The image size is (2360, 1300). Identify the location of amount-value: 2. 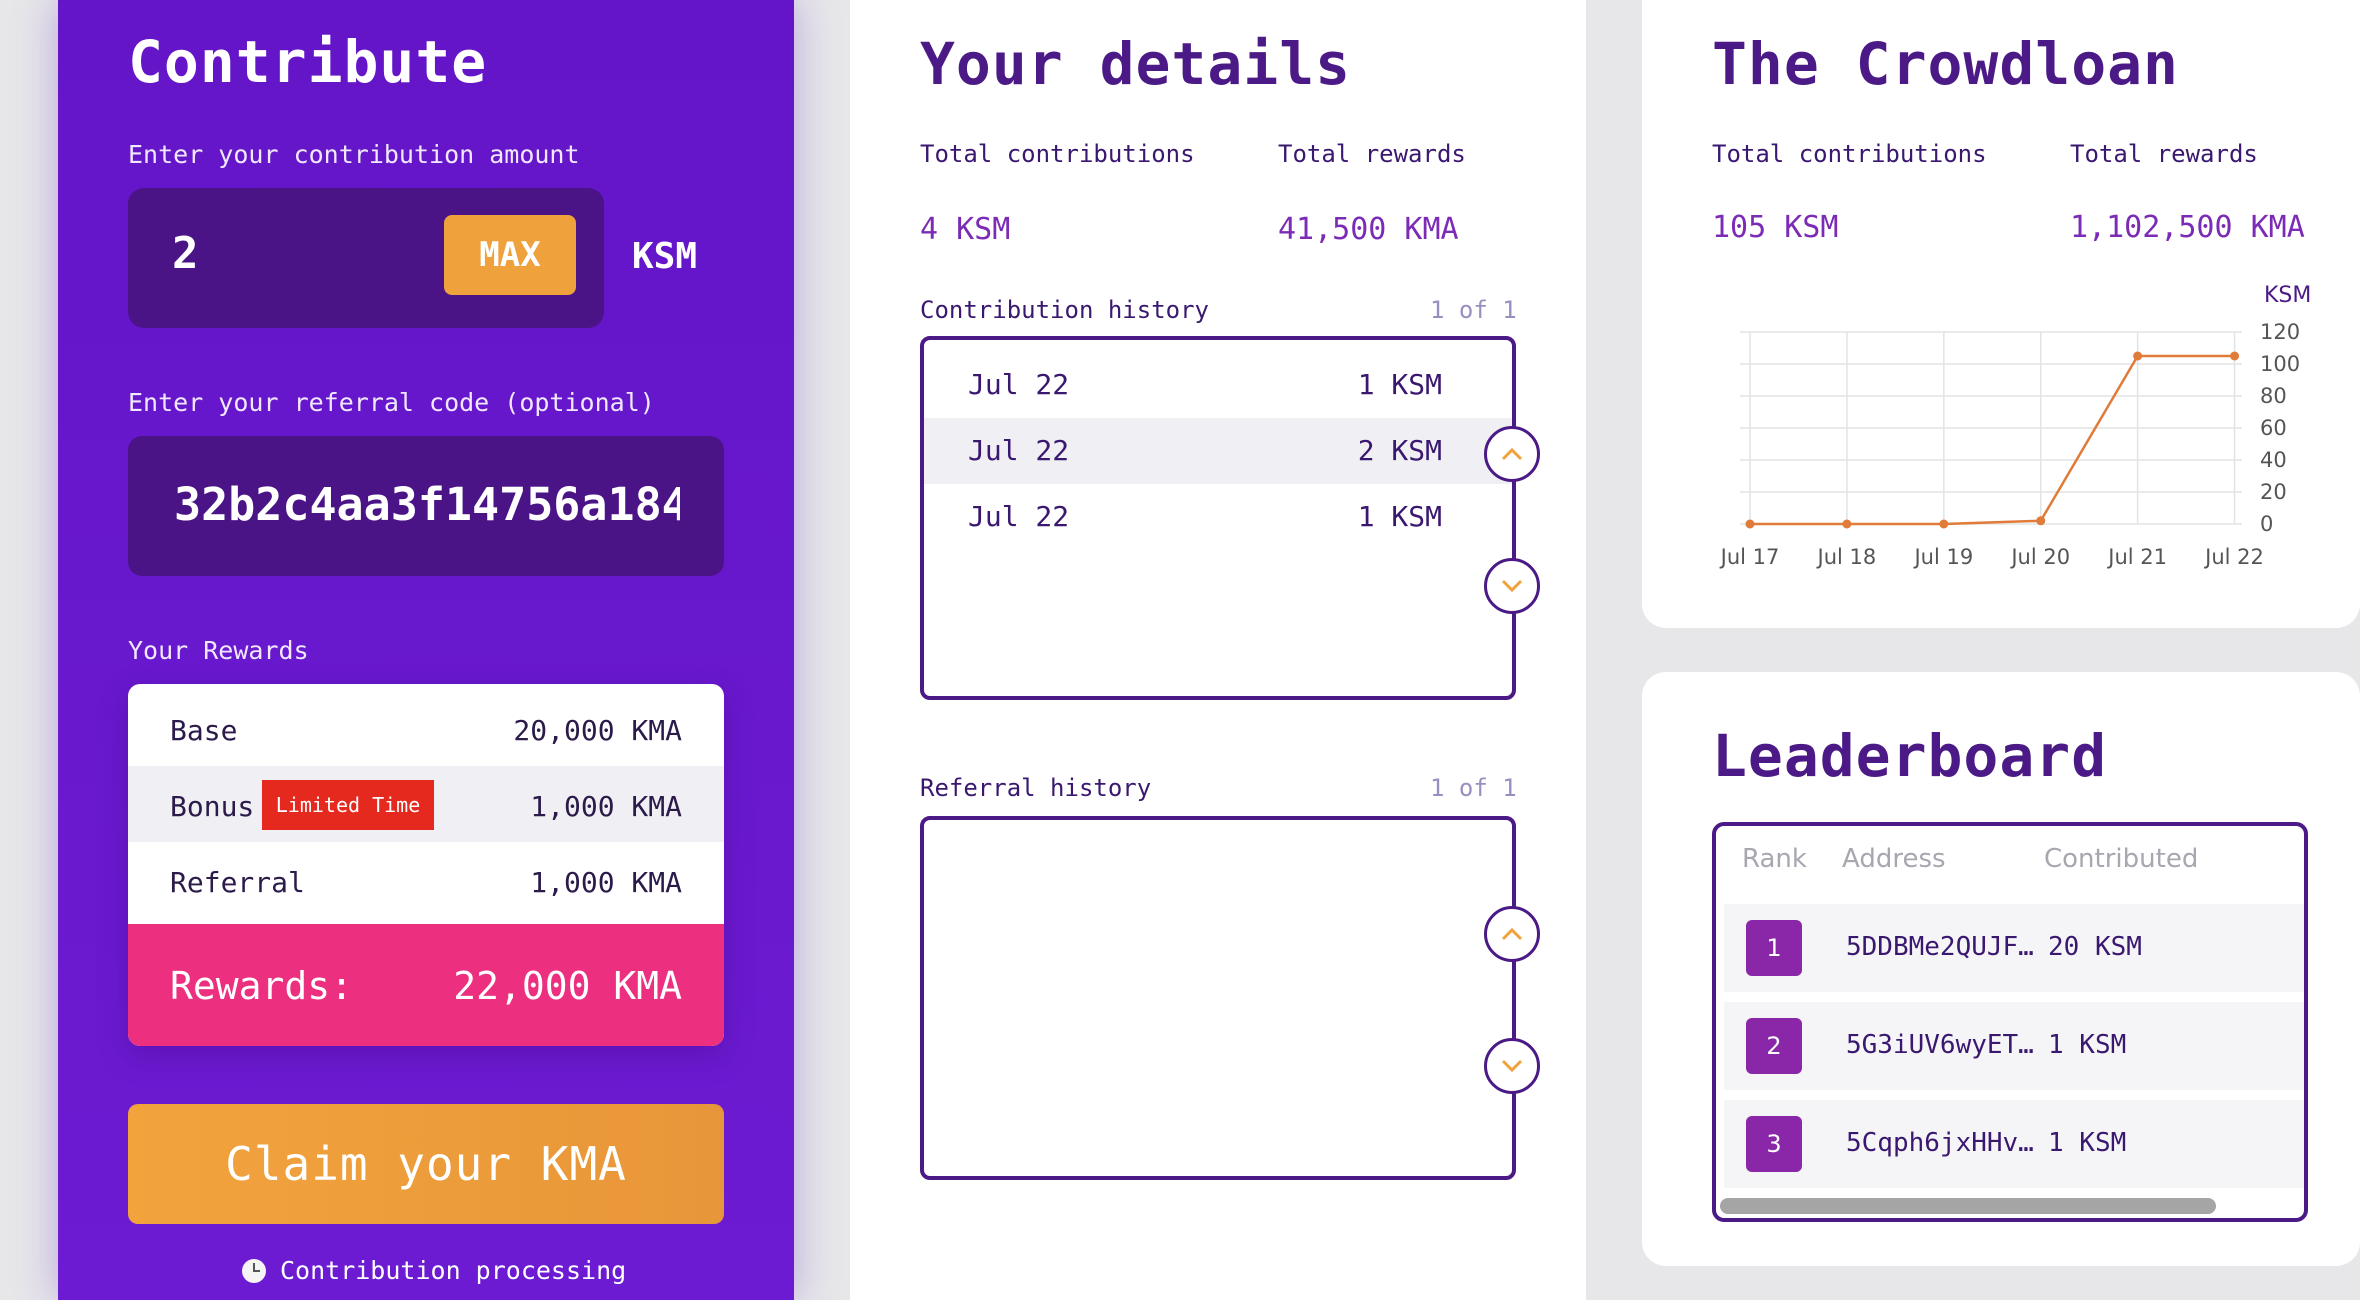
(185, 253).